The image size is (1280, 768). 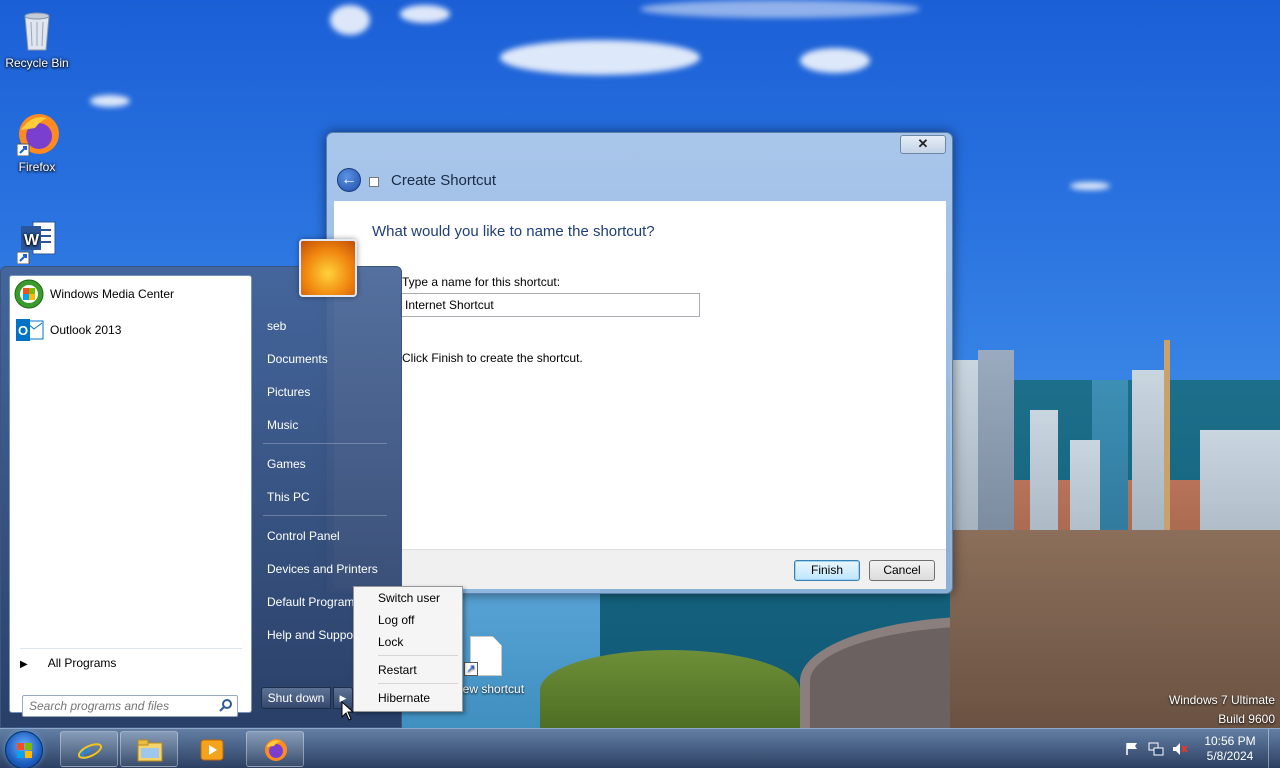 I want to click on clock-time: 10:56 PM, so click(x=1230, y=741).